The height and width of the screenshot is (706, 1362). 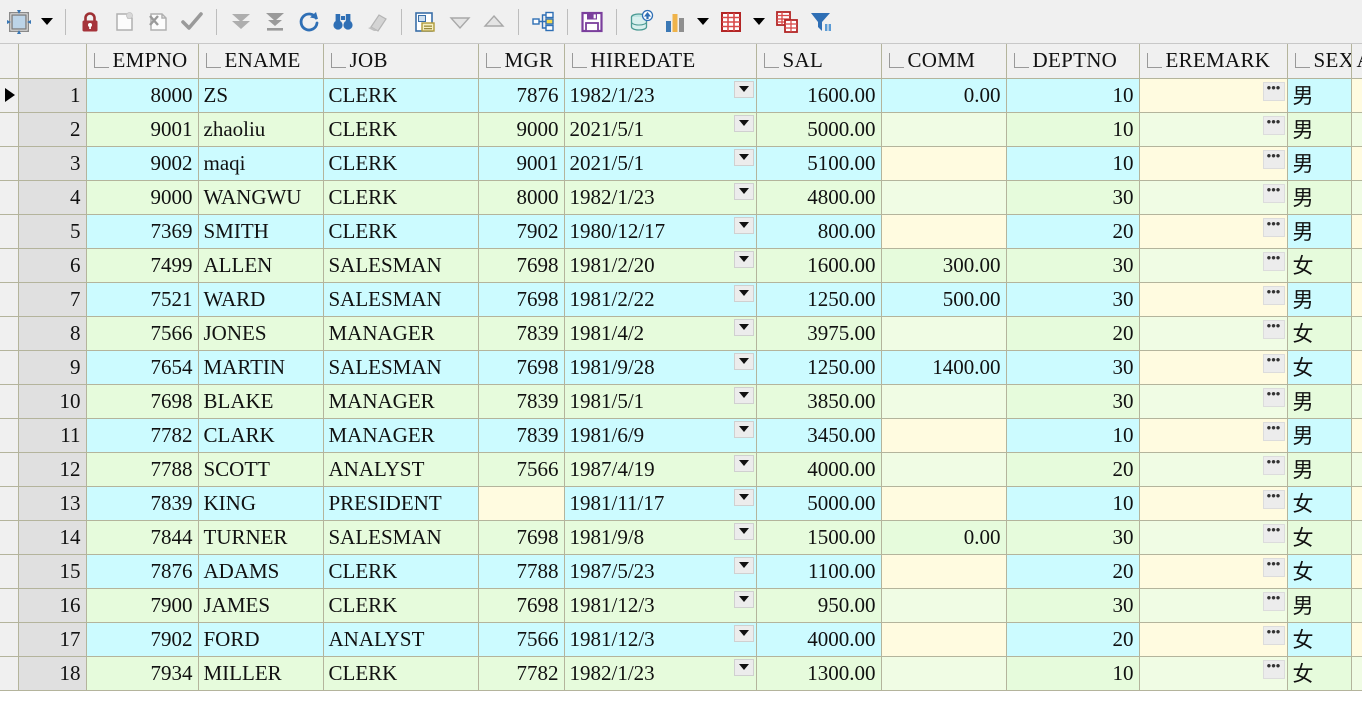 What do you see at coordinates (731, 22) in the screenshot?
I see `grid-icon` at bounding box center [731, 22].